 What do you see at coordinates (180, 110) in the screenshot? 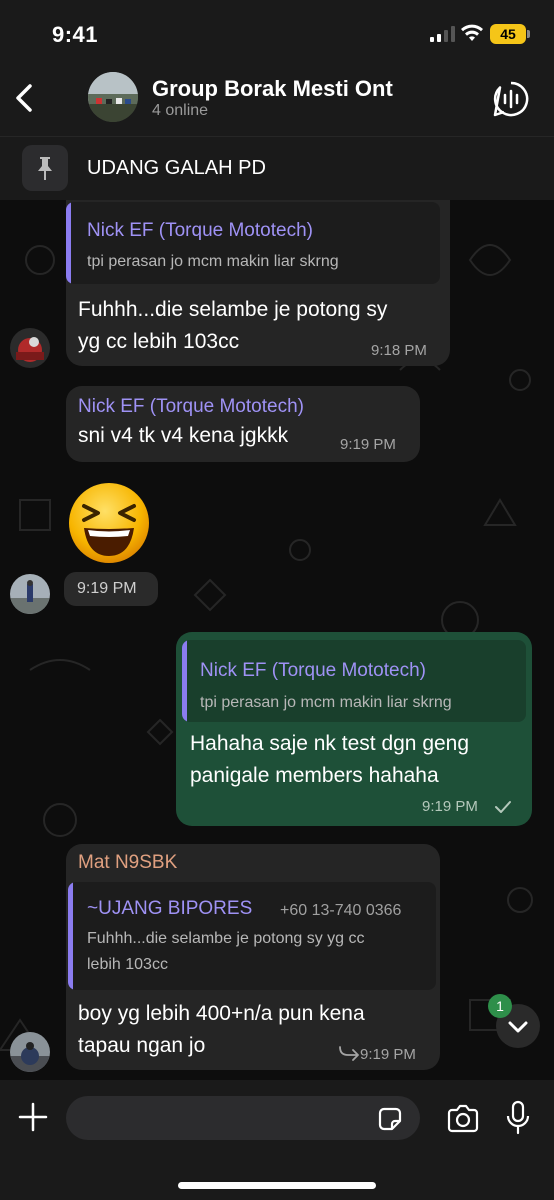
I see `online-count: 4 online` at bounding box center [180, 110].